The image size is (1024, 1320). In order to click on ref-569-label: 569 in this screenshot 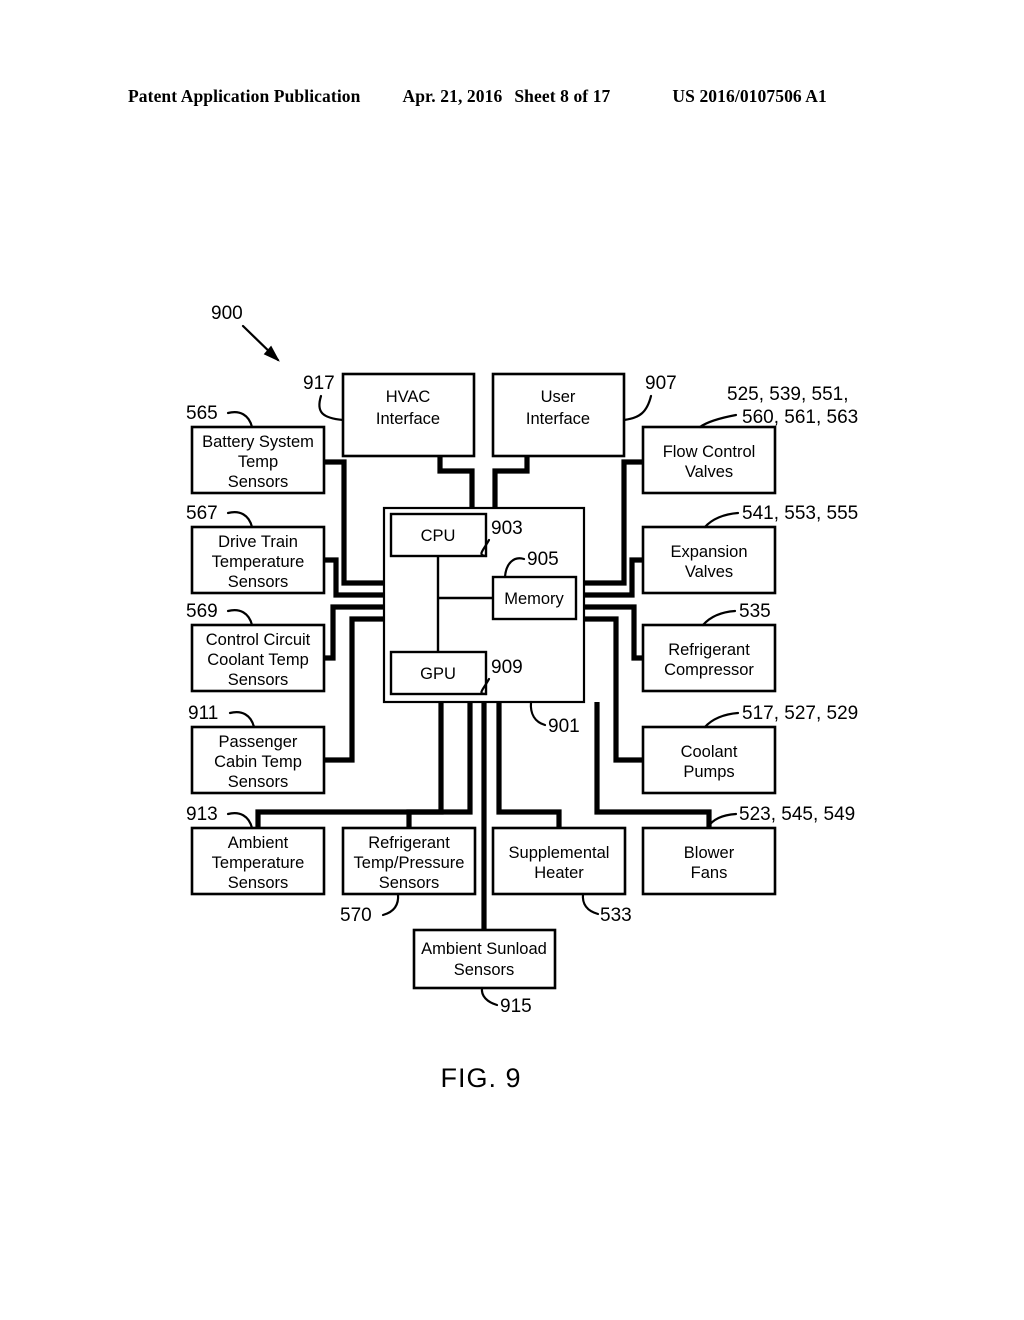, I will do `click(202, 611)`.